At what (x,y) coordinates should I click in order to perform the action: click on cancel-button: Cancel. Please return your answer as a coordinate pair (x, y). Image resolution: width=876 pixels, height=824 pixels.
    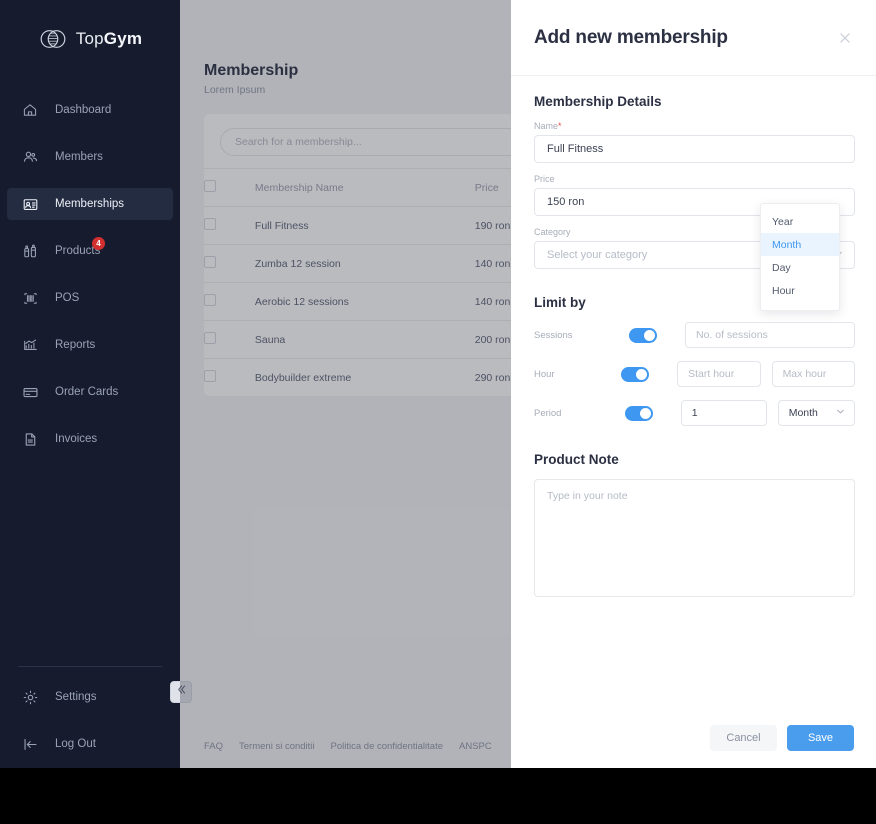
    Looking at the image, I should click on (743, 738).